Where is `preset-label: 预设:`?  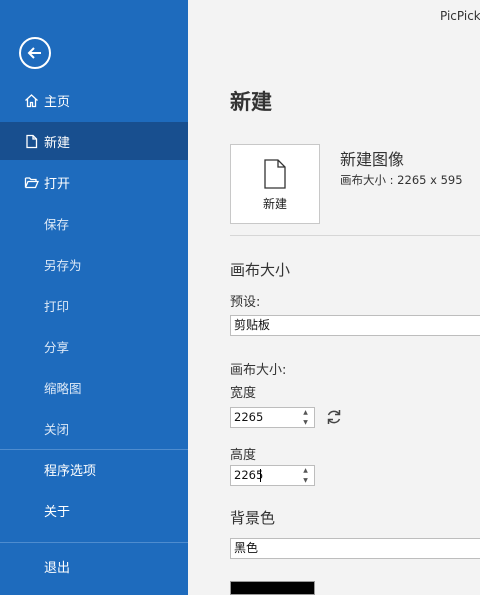 preset-label: 预设: is located at coordinates (245, 302).